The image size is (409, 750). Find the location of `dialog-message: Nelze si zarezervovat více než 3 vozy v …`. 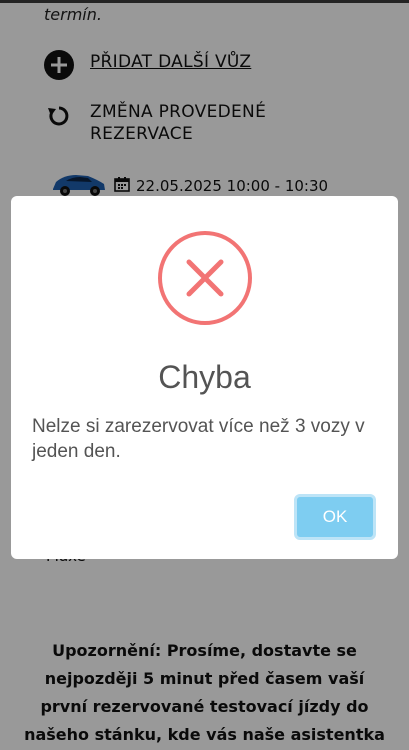

dialog-message: Nelze si zarezervovat více než 3 vozy v … is located at coordinates (198, 439).